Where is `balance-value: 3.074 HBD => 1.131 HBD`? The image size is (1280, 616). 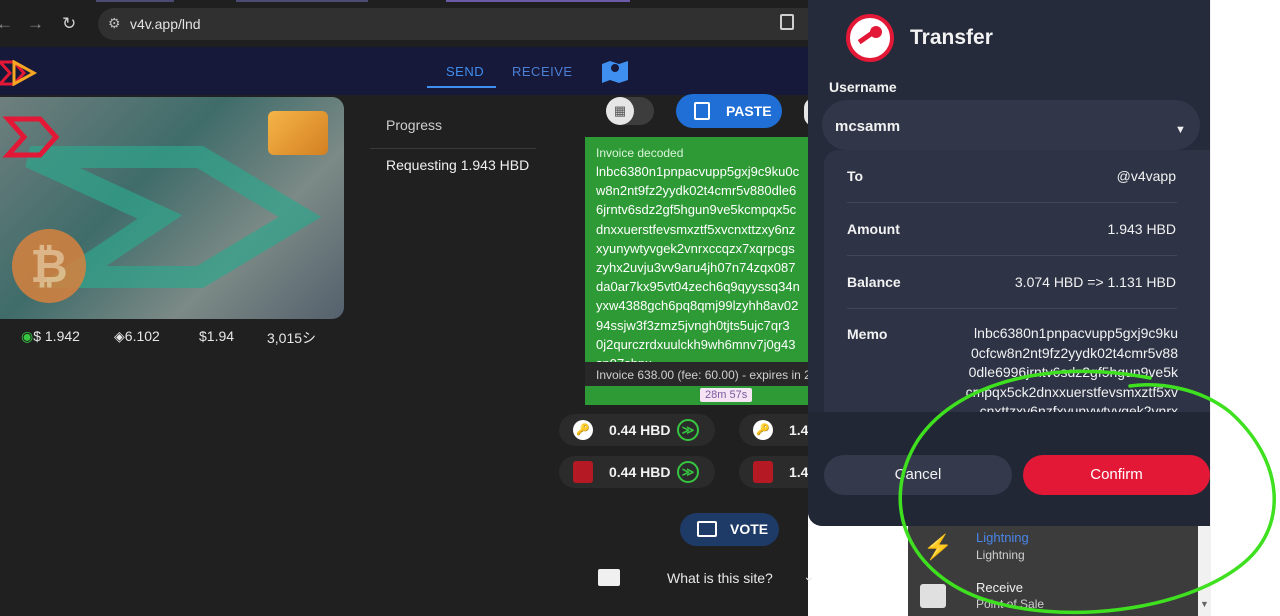
balance-value: 3.074 HBD => 1.131 HBD is located at coordinates (1095, 282).